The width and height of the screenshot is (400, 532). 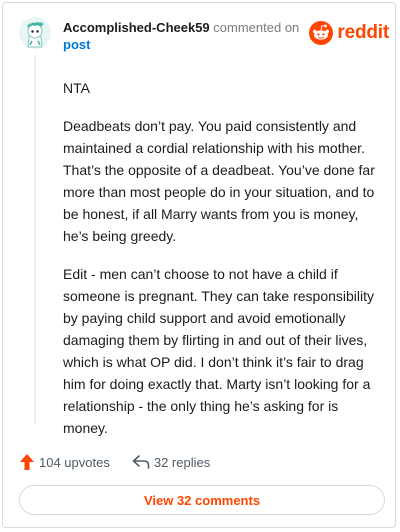 I want to click on user-avatar, so click(x=35, y=33).